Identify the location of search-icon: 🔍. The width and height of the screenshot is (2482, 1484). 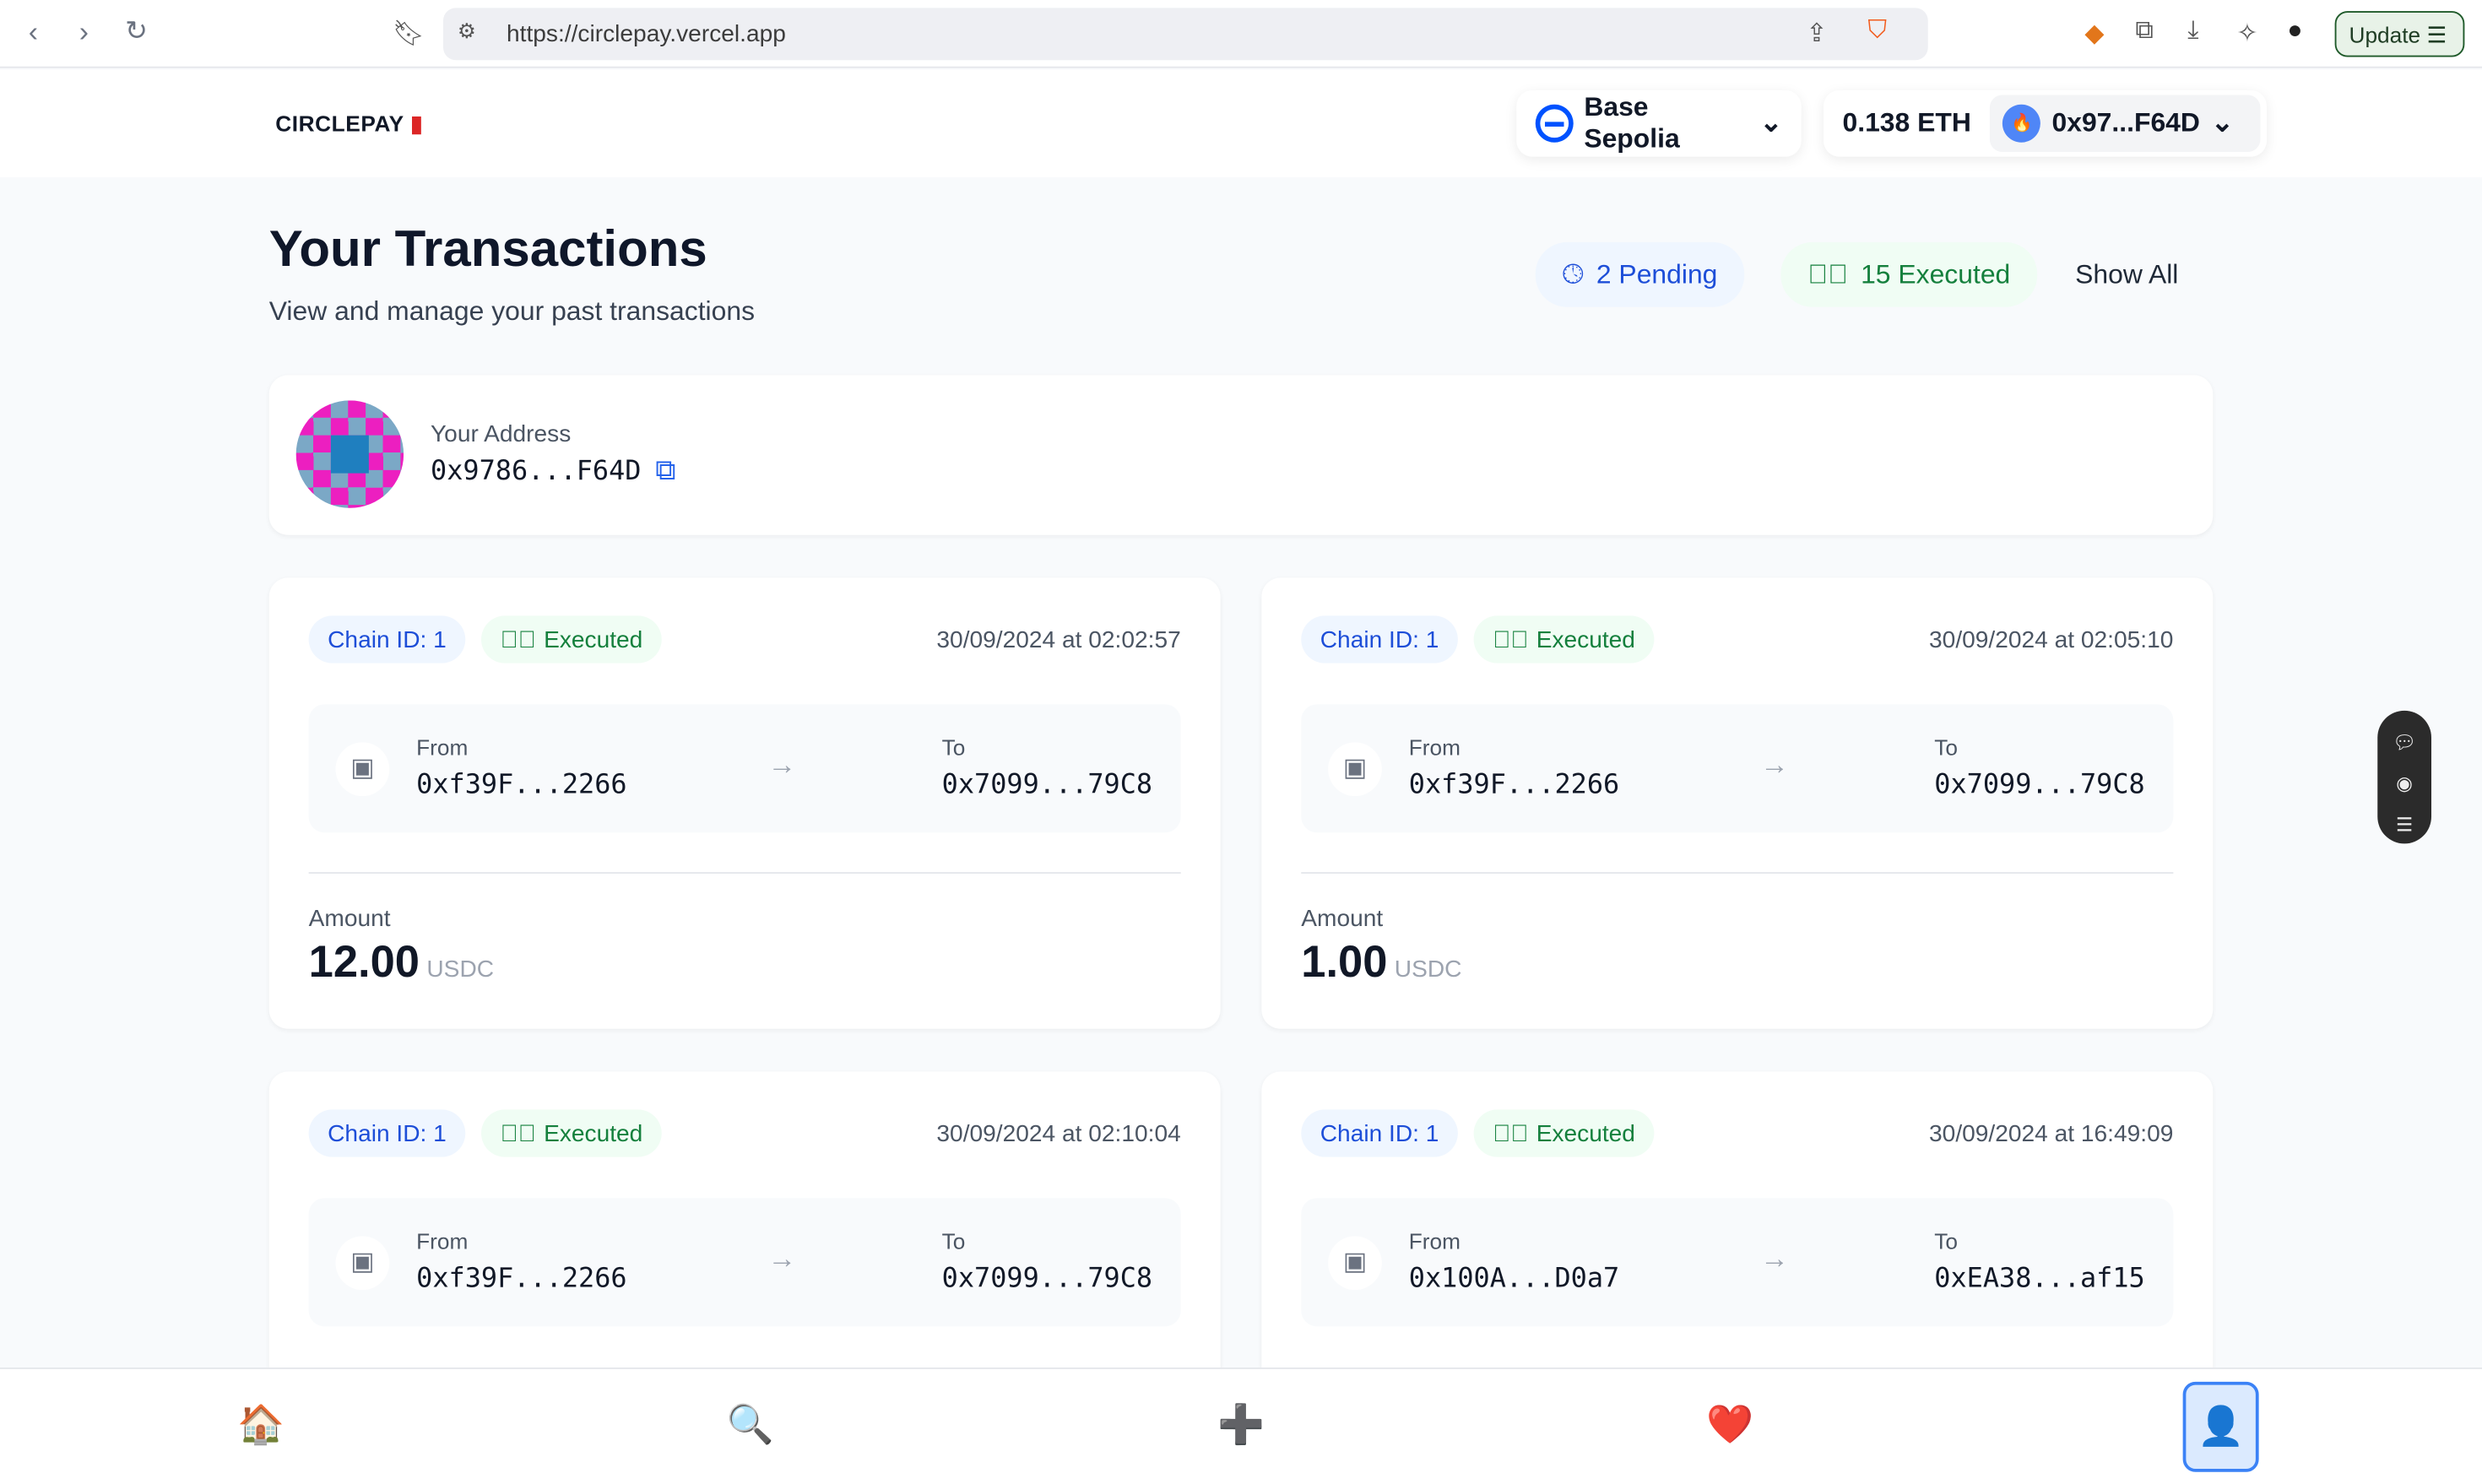
(750, 1425).